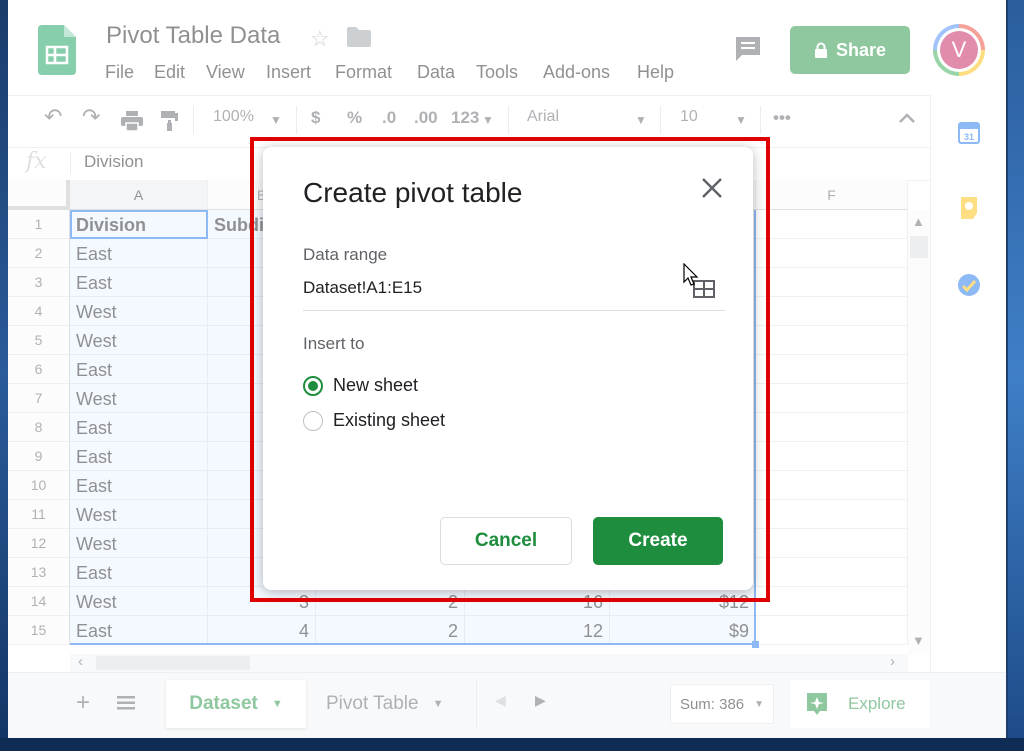  What do you see at coordinates (334, 343) in the screenshot?
I see `insert-to-label: Insert to` at bounding box center [334, 343].